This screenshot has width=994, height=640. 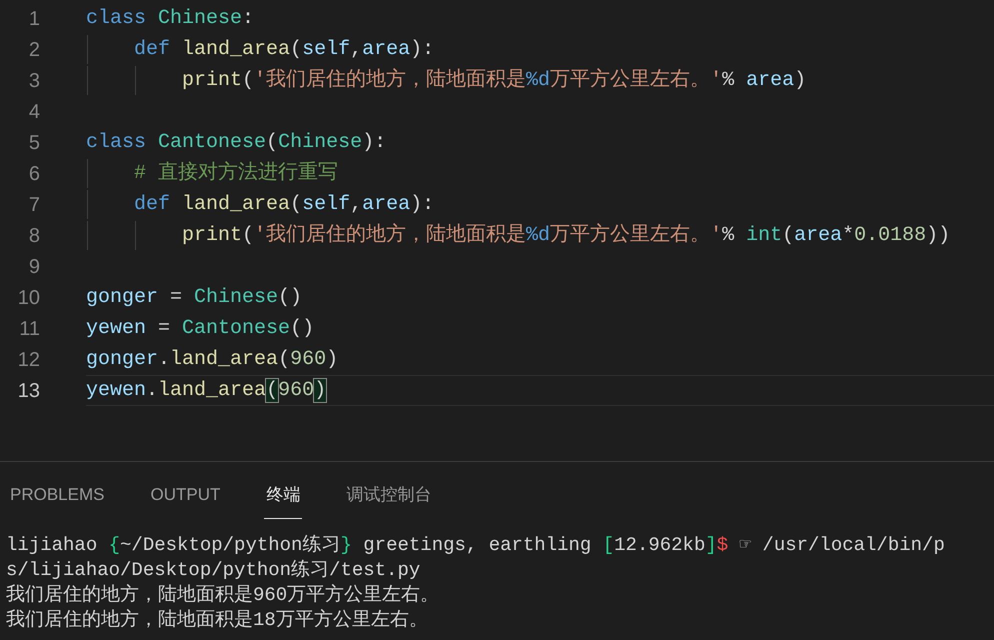 I want to click on code-line: print('我们居住的地方，陆地面积是%d万平方公里左右。'% area), so click(x=493, y=80).